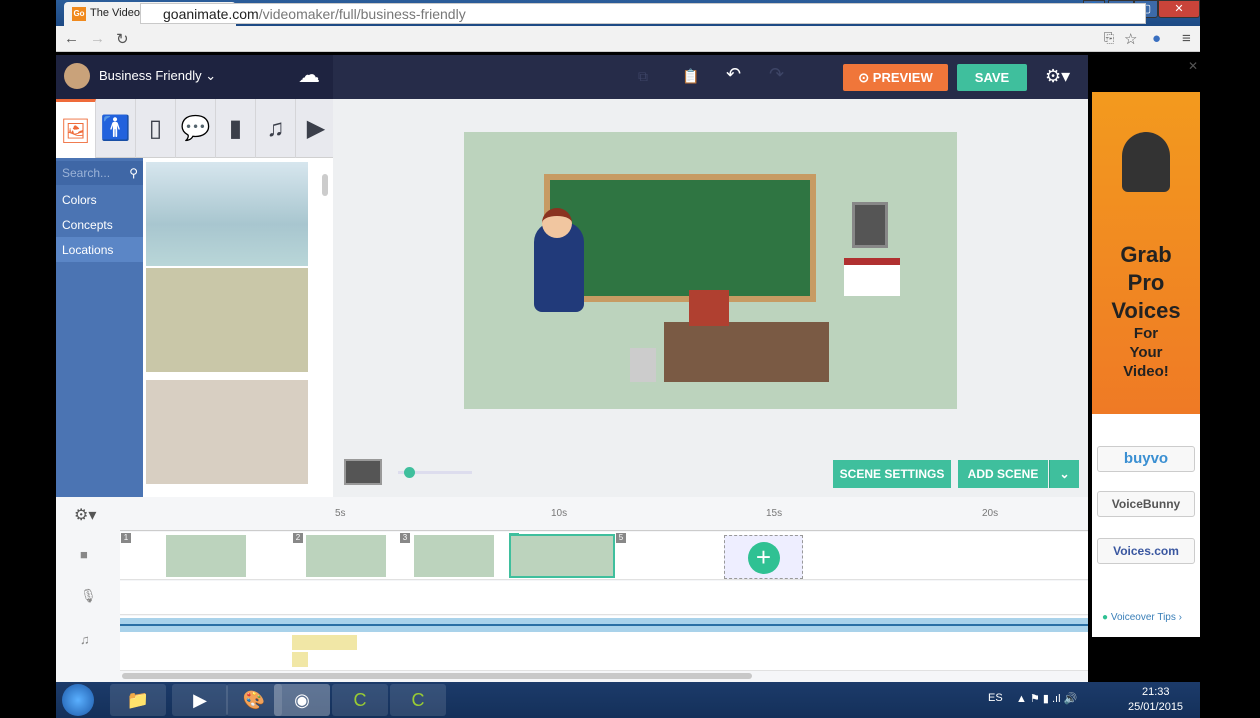 The image size is (1260, 718). I want to click on translate-icon: ⎘, so click(1109, 38).